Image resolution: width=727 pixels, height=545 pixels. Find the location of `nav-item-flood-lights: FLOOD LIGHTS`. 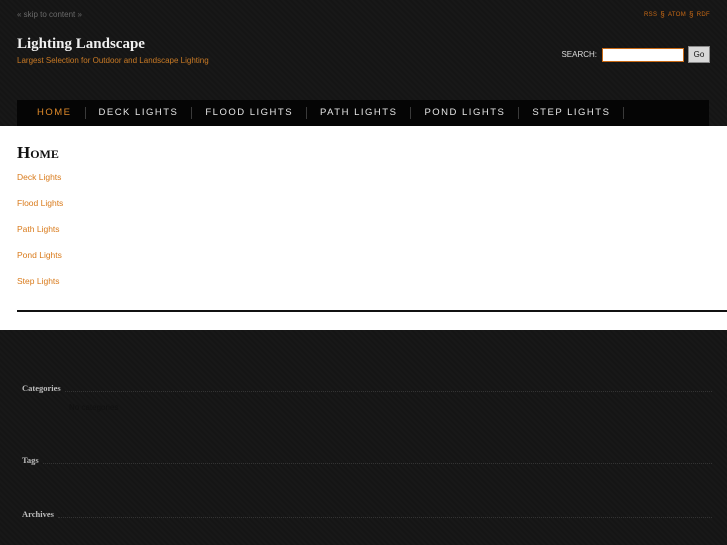

nav-item-flood-lights: FLOOD LIGHTS is located at coordinates (250, 113).